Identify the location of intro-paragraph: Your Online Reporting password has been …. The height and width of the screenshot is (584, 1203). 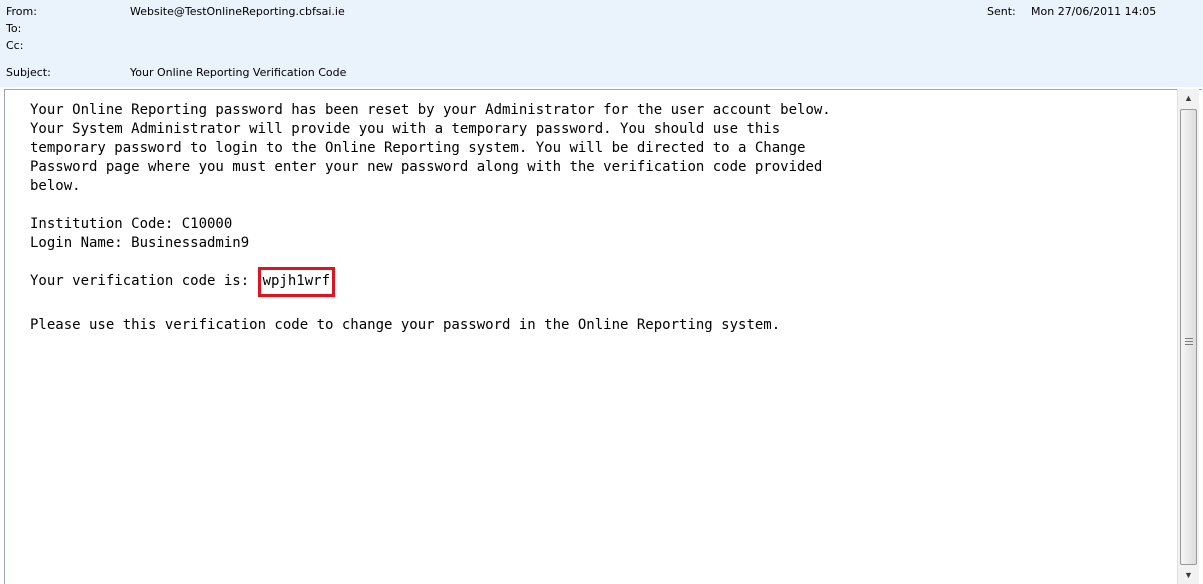
(430, 148).